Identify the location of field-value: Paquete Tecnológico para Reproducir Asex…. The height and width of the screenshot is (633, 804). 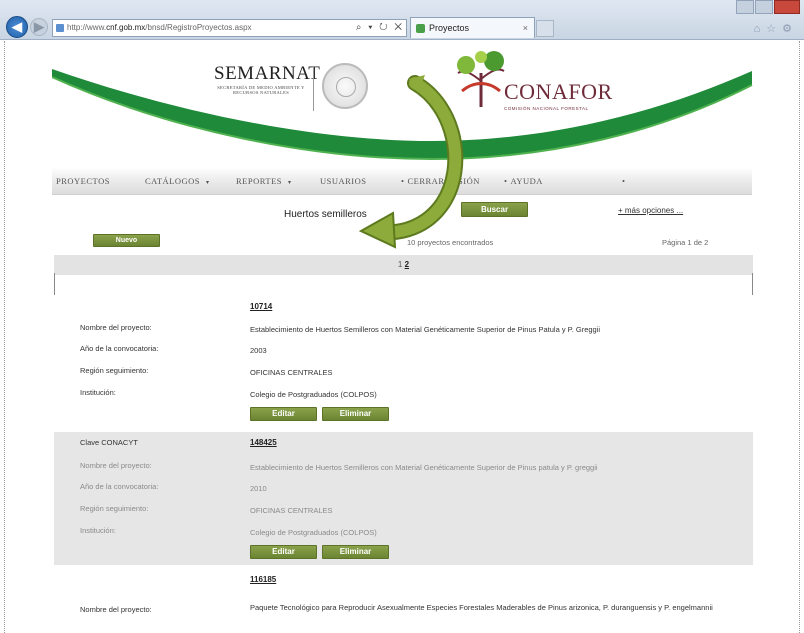
(481, 607).